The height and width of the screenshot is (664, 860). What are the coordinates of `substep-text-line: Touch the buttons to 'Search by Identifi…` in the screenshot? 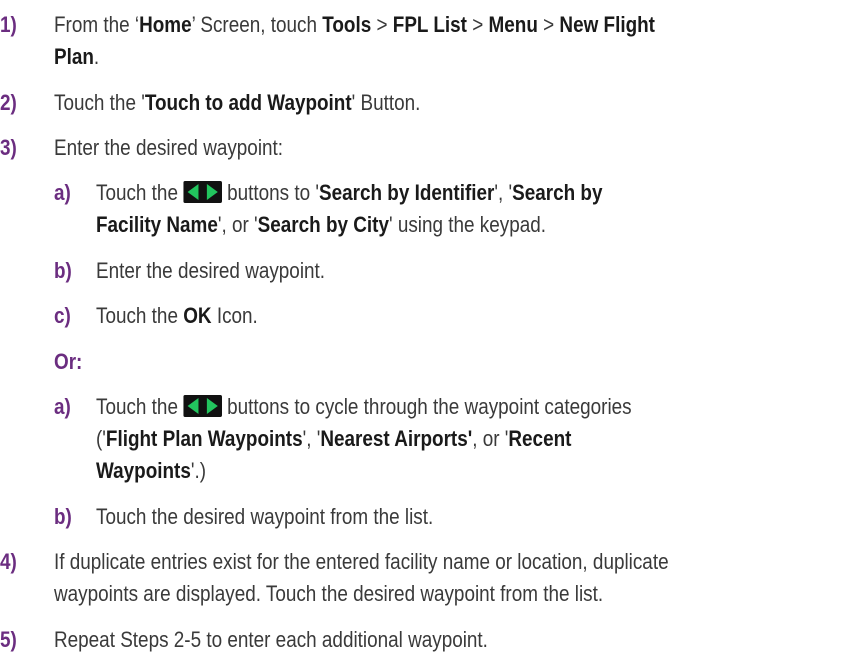 It's located at (349, 192).